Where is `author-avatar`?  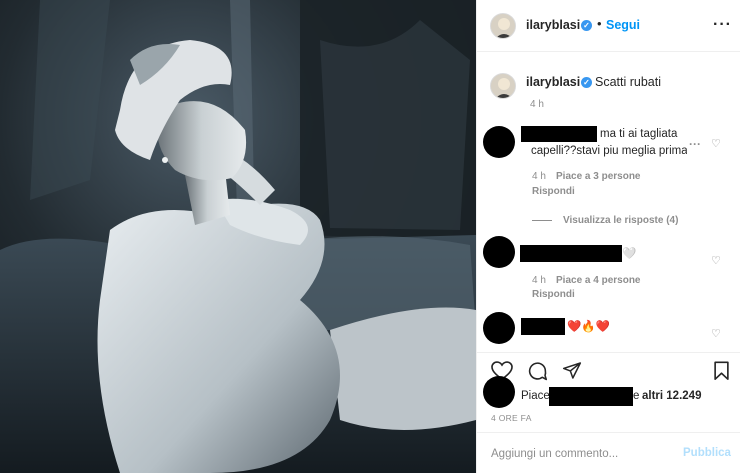 author-avatar is located at coordinates (503, 26).